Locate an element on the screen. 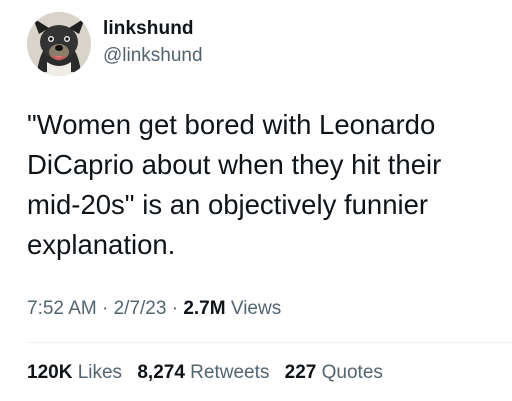  views-label: Views is located at coordinates (256, 308).